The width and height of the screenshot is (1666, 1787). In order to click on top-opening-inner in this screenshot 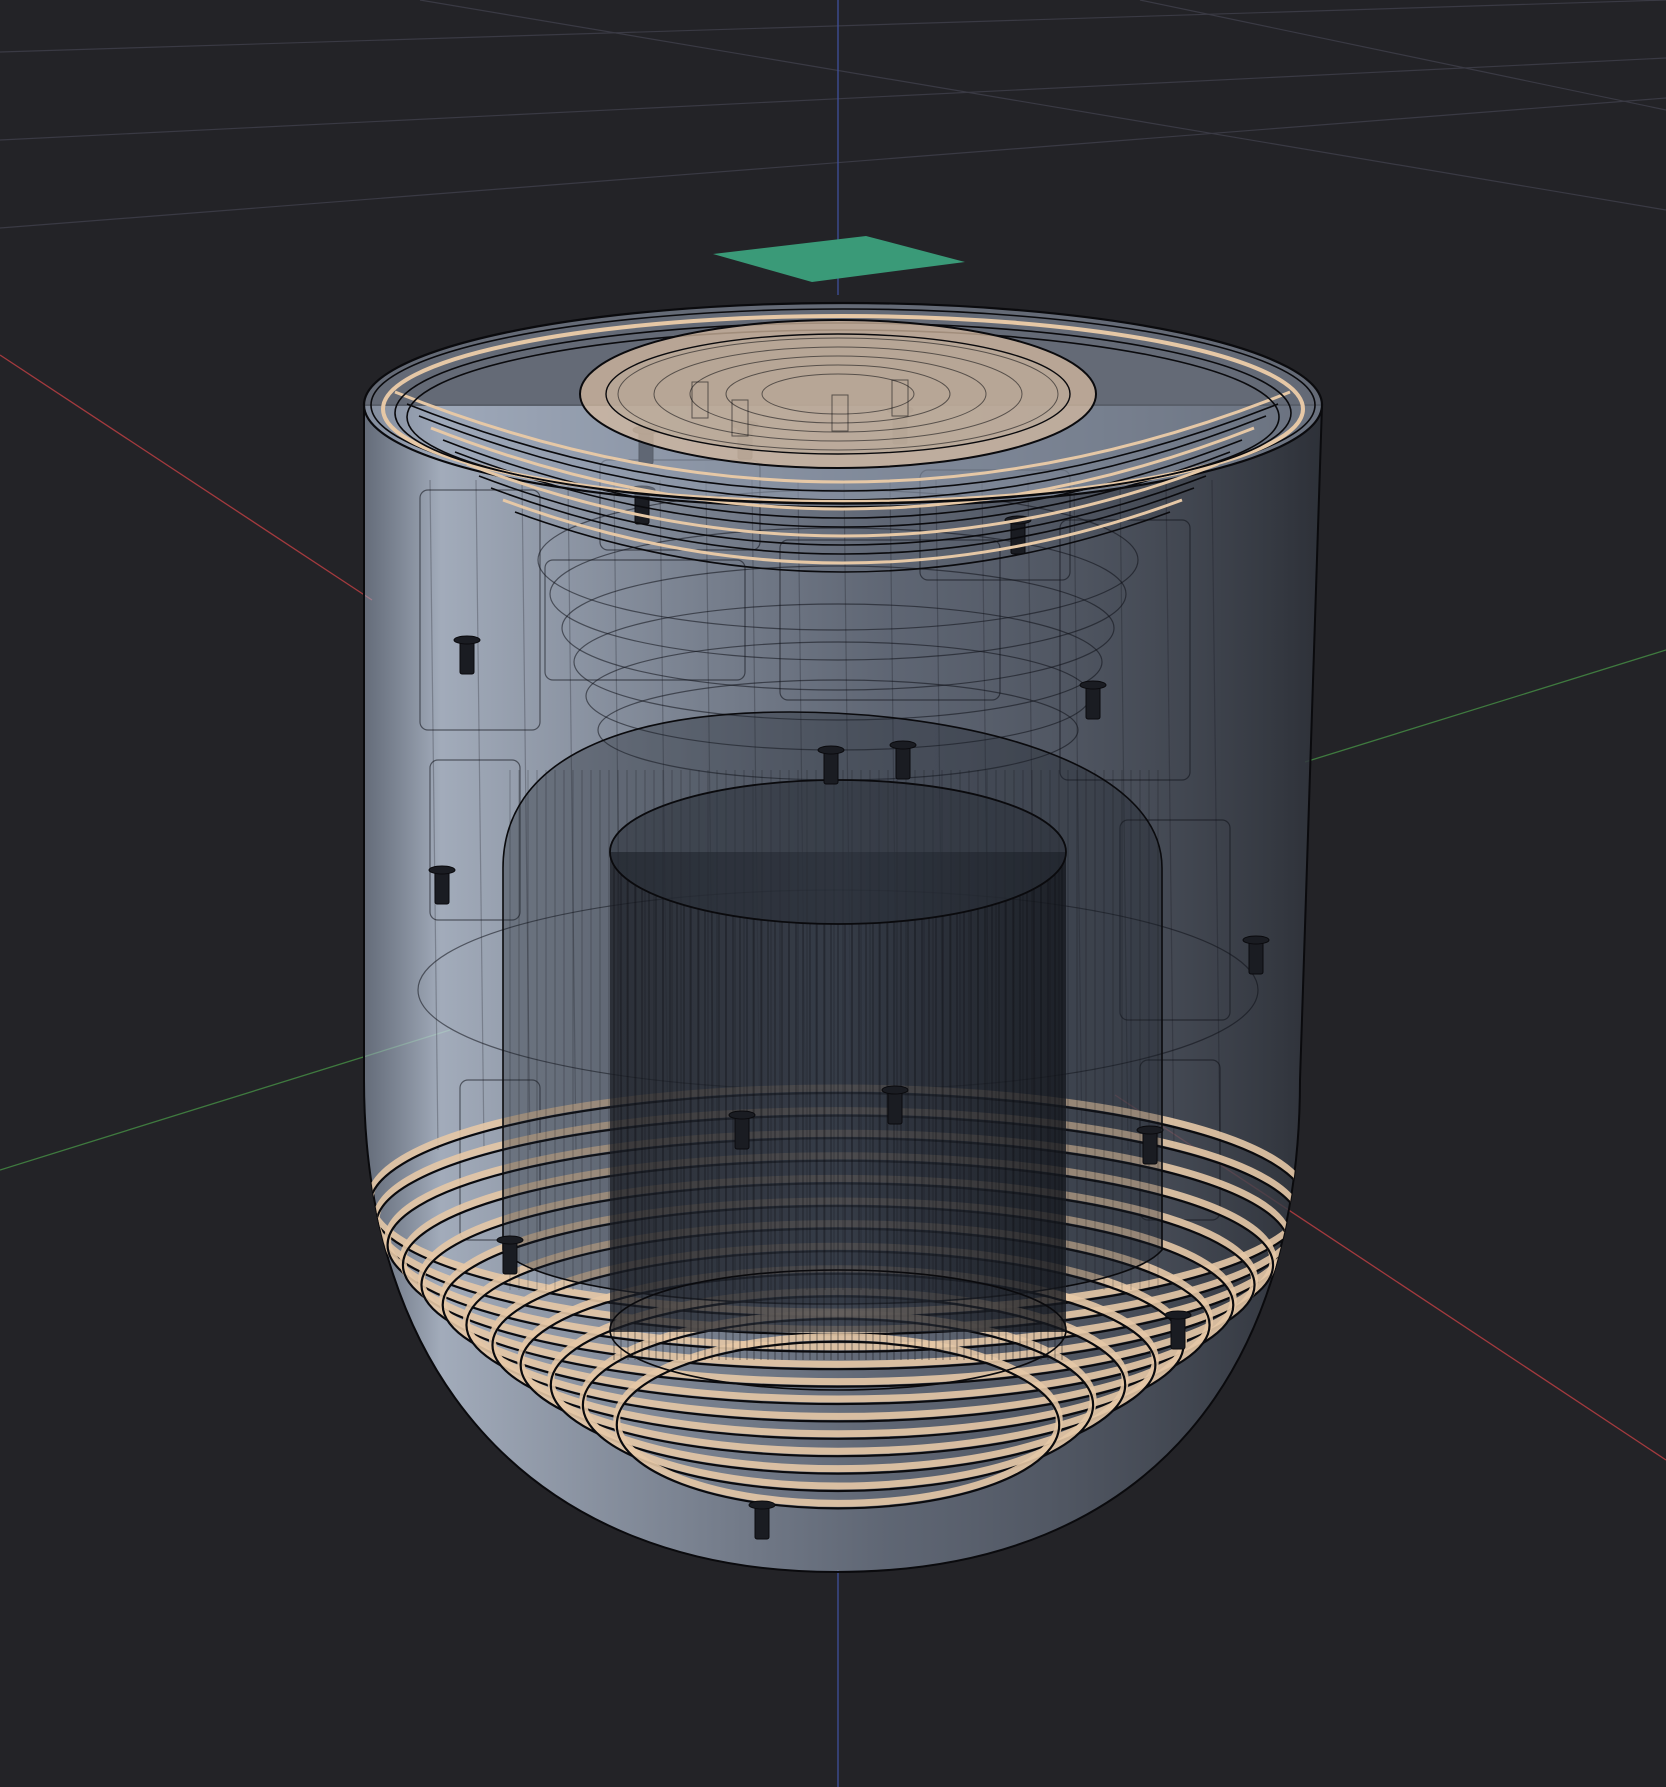, I will do `click(838, 394)`.